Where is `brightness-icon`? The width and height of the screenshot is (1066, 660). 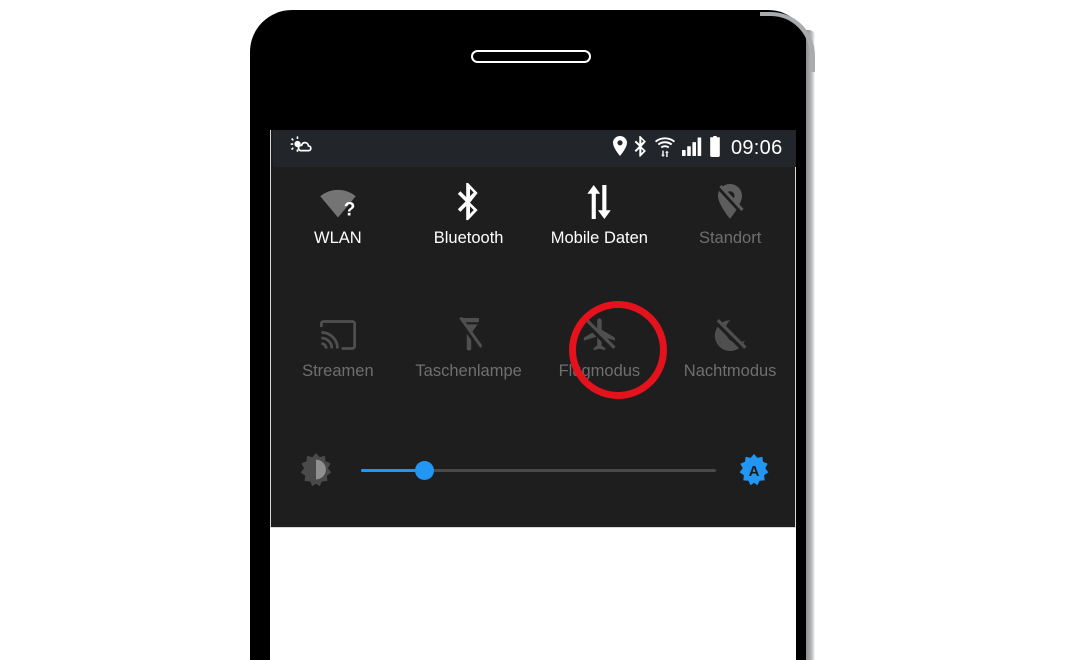
brightness-icon is located at coordinates (316, 470).